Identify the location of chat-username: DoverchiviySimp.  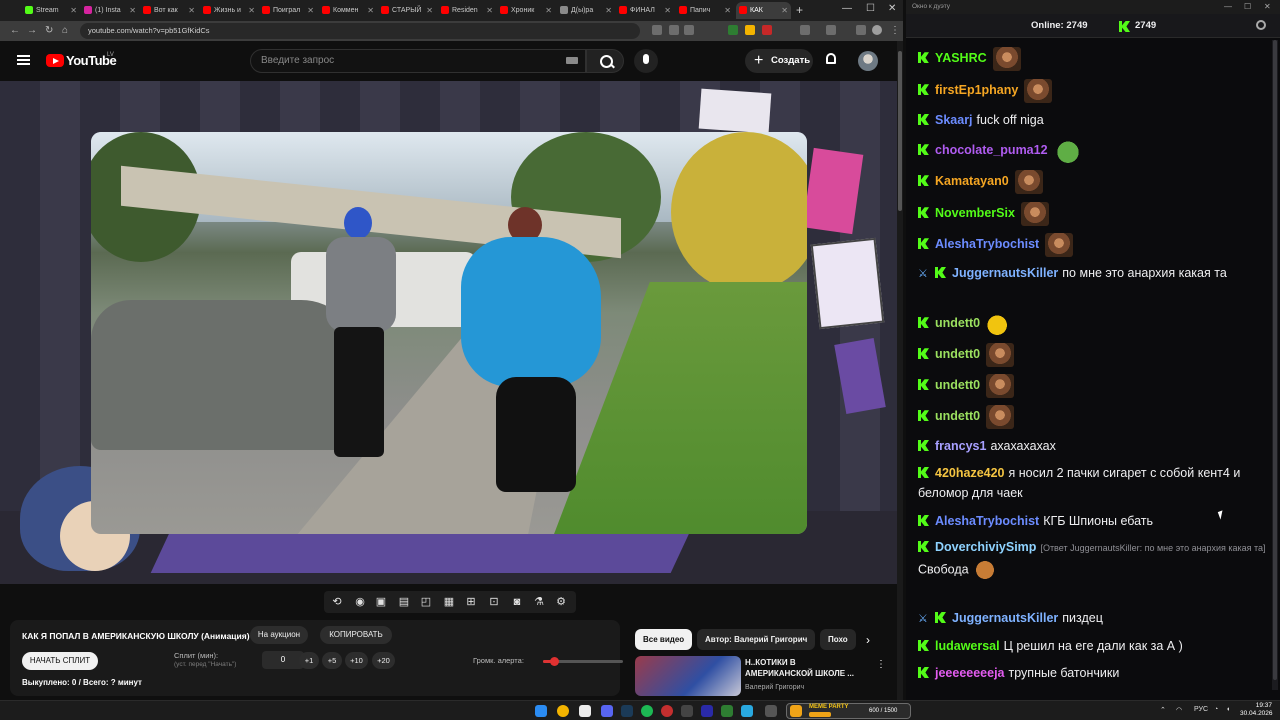
(985, 547).